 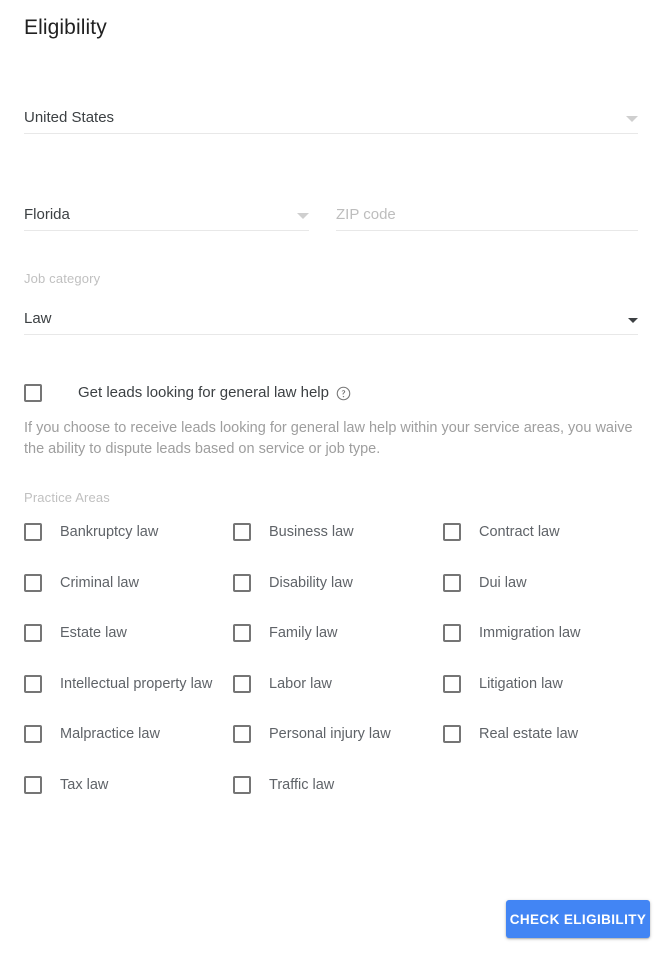 I want to click on country-select: United States, so click(x=331, y=119).